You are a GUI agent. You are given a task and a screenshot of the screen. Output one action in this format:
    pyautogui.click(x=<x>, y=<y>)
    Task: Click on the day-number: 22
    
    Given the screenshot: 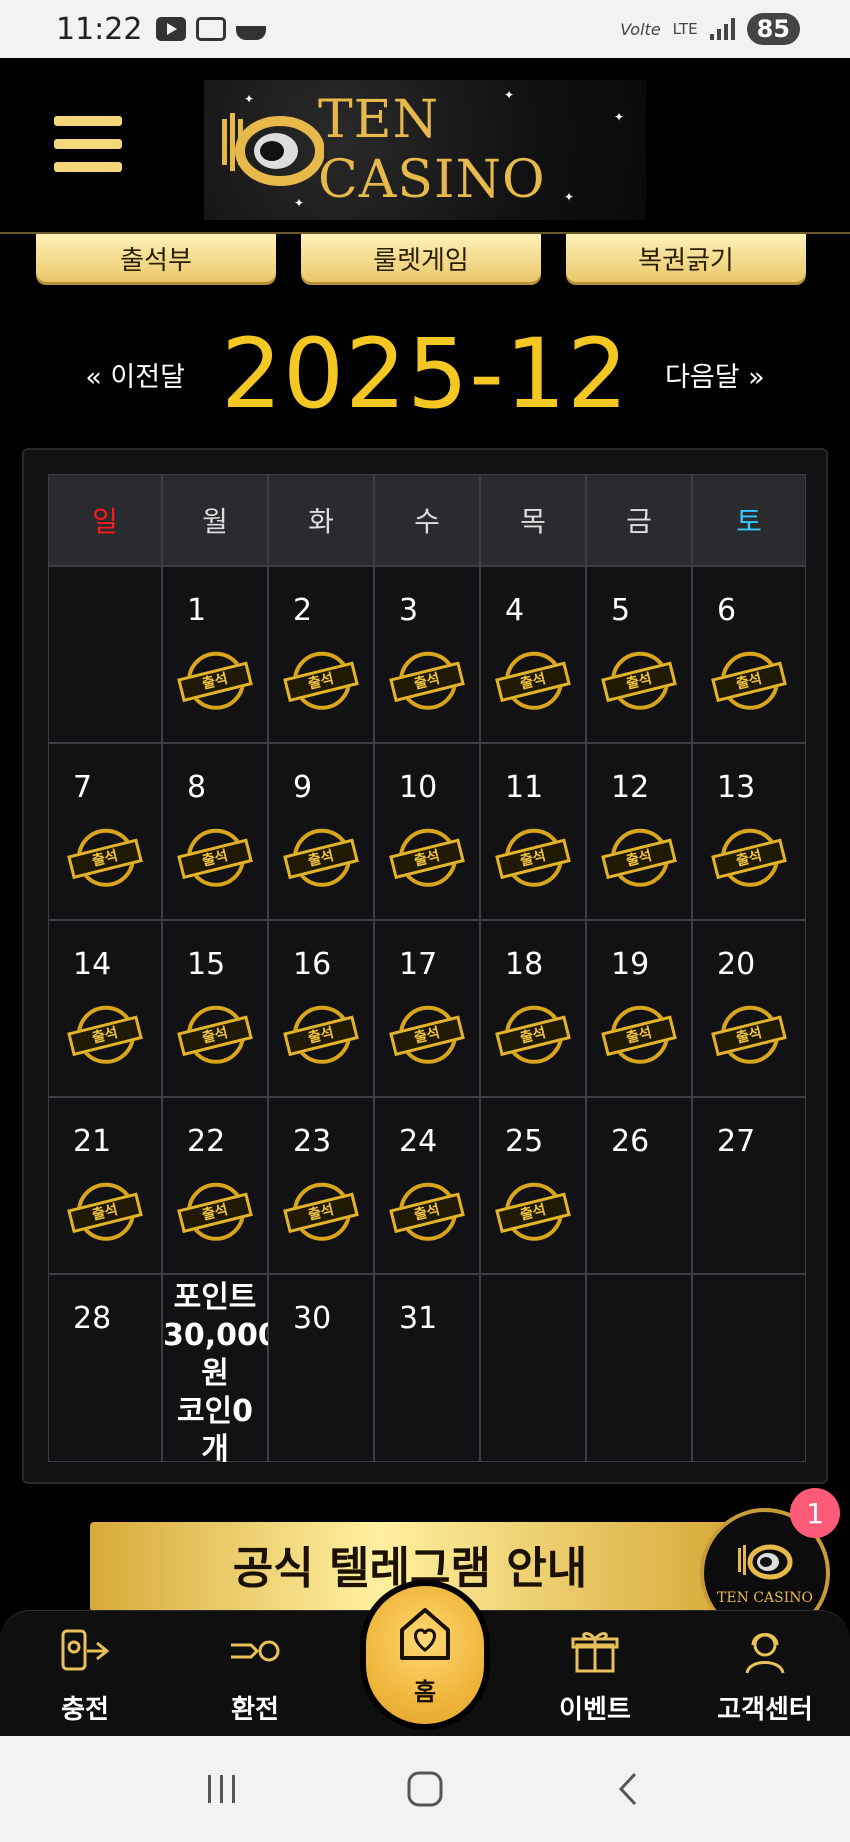 What is the action you would take?
    pyautogui.click(x=206, y=1141)
    